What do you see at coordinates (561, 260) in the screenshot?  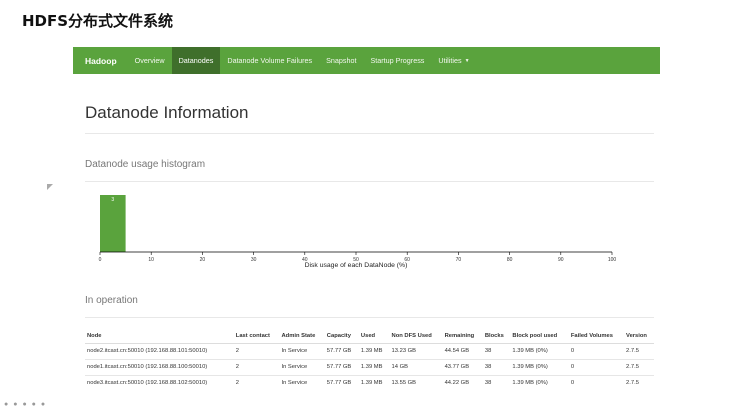 I see `x-tick-label: 90` at bounding box center [561, 260].